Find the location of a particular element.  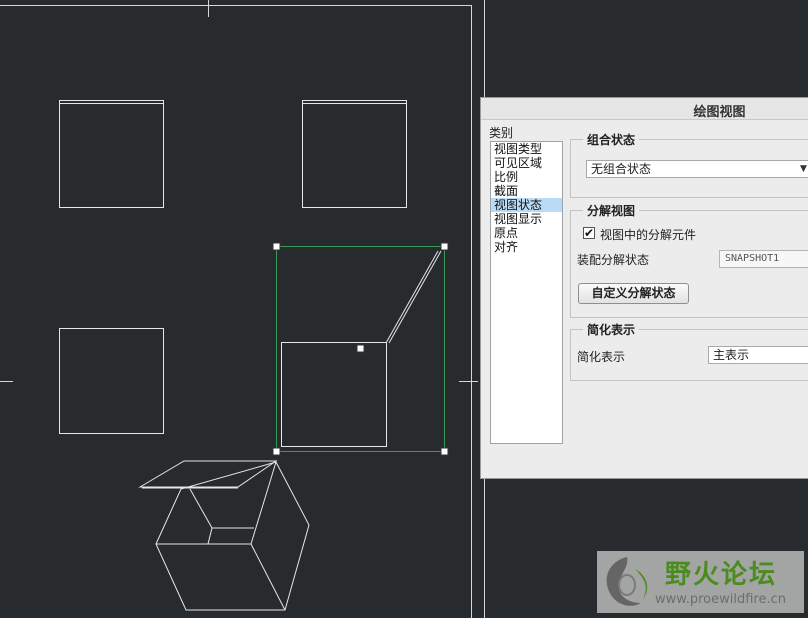

selection-handle-tr is located at coordinates (444, 246).